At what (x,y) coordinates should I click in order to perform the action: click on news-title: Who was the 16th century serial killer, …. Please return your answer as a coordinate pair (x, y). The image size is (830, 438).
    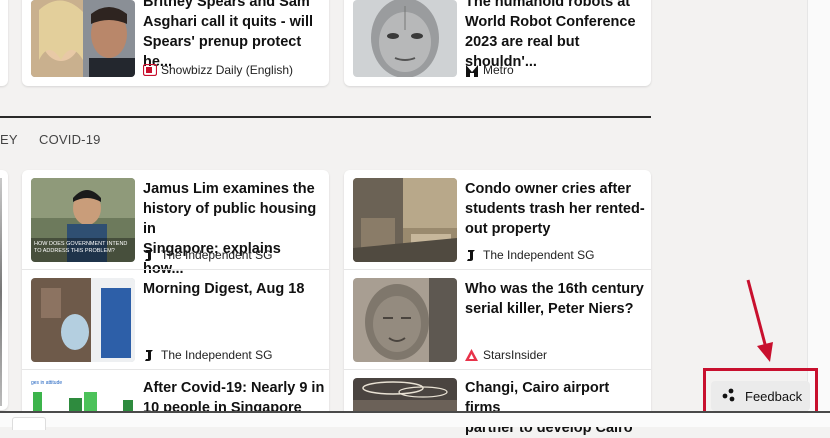
    Looking at the image, I should click on (556, 299).